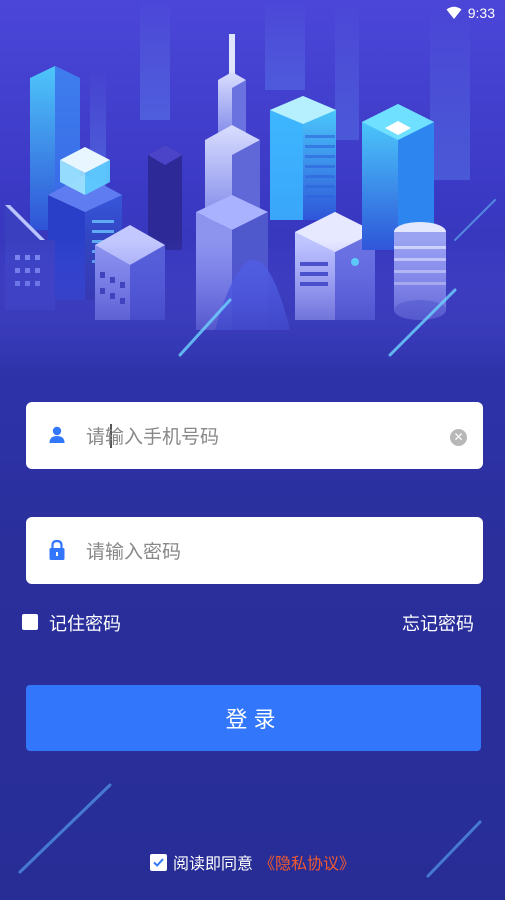 The width and height of the screenshot is (505, 900). What do you see at coordinates (253, 718) in the screenshot?
I see `login-button: 登录` at bounding box center [253, 718].